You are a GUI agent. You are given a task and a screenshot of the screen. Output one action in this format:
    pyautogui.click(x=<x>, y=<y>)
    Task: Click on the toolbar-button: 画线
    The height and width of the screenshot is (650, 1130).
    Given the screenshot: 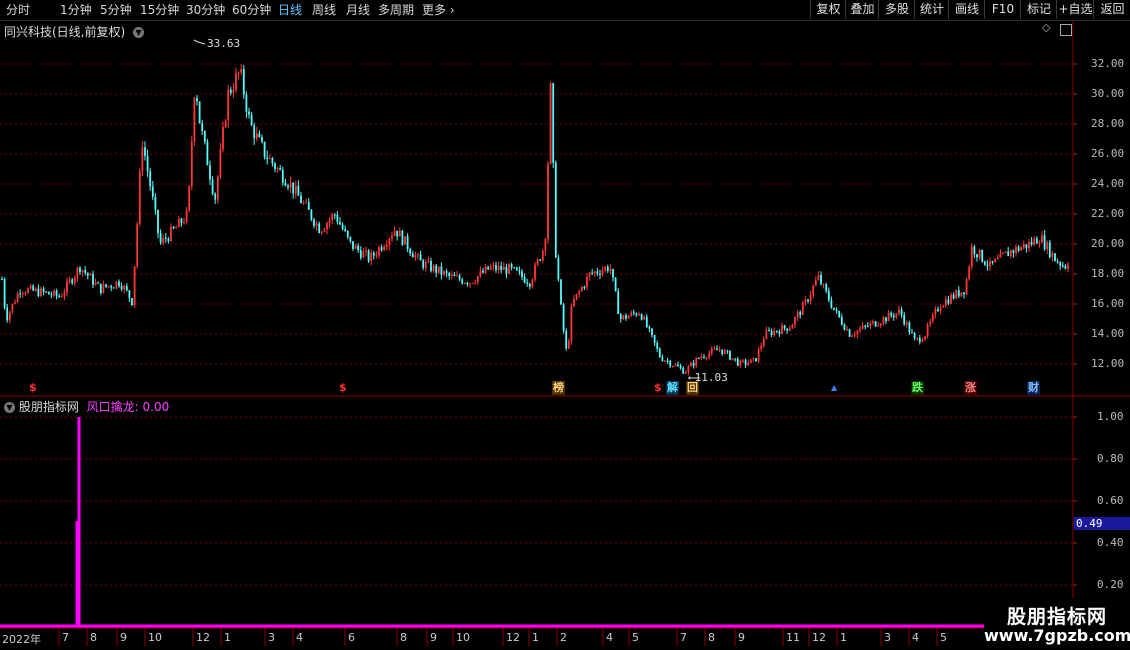 What is the action you would take?
    pyautogui.click(x=966, y=9)
    